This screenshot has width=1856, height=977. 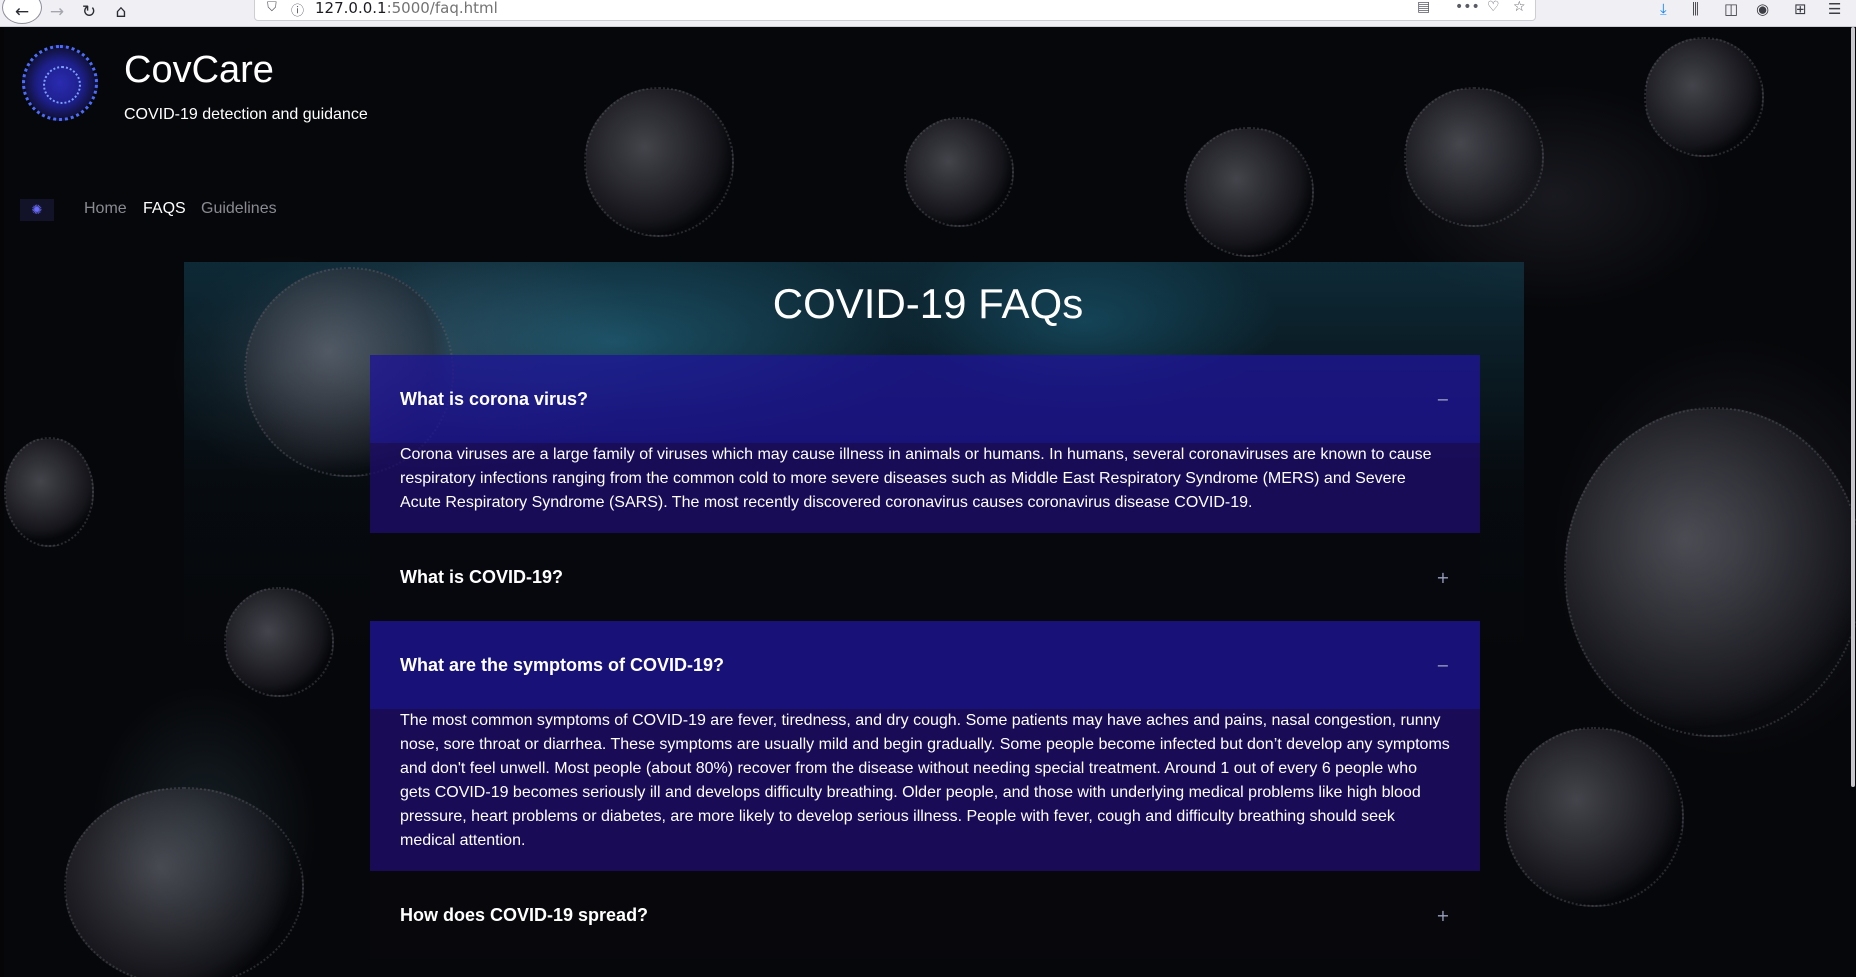 What do you see at coordinates (442, 8) in the screenshot?
I see `url-path: :5000/faq.html` at bounding box center [442, 8].